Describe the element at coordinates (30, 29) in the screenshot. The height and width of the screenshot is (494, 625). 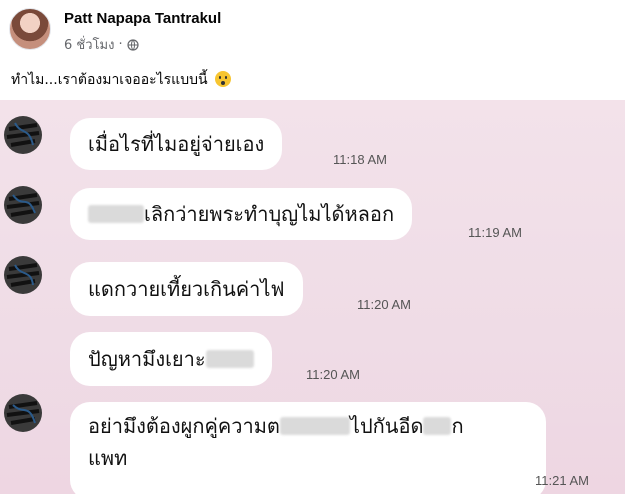
I see `profile-avatar` at that location.